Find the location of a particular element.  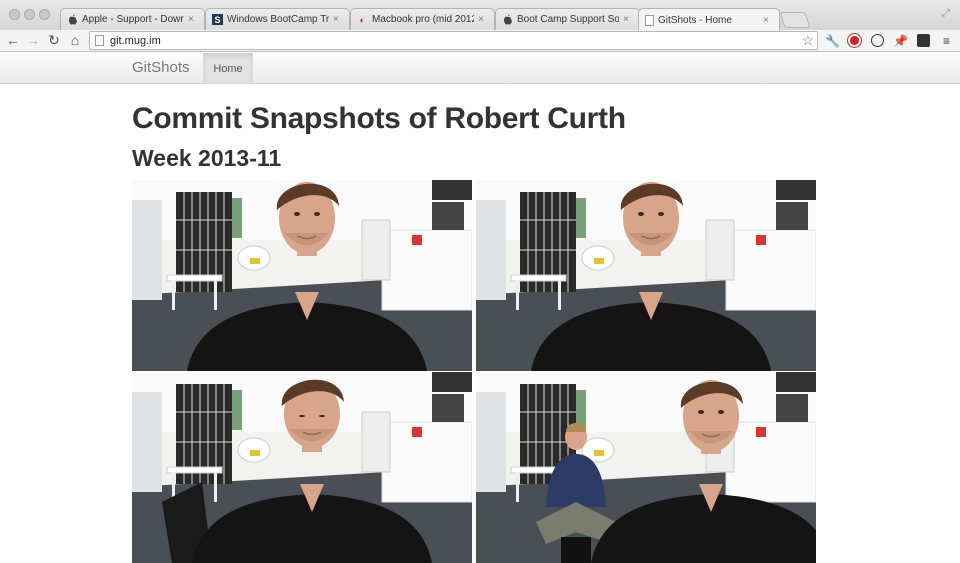

zoom-window-button is located at coordinates (44, 14).